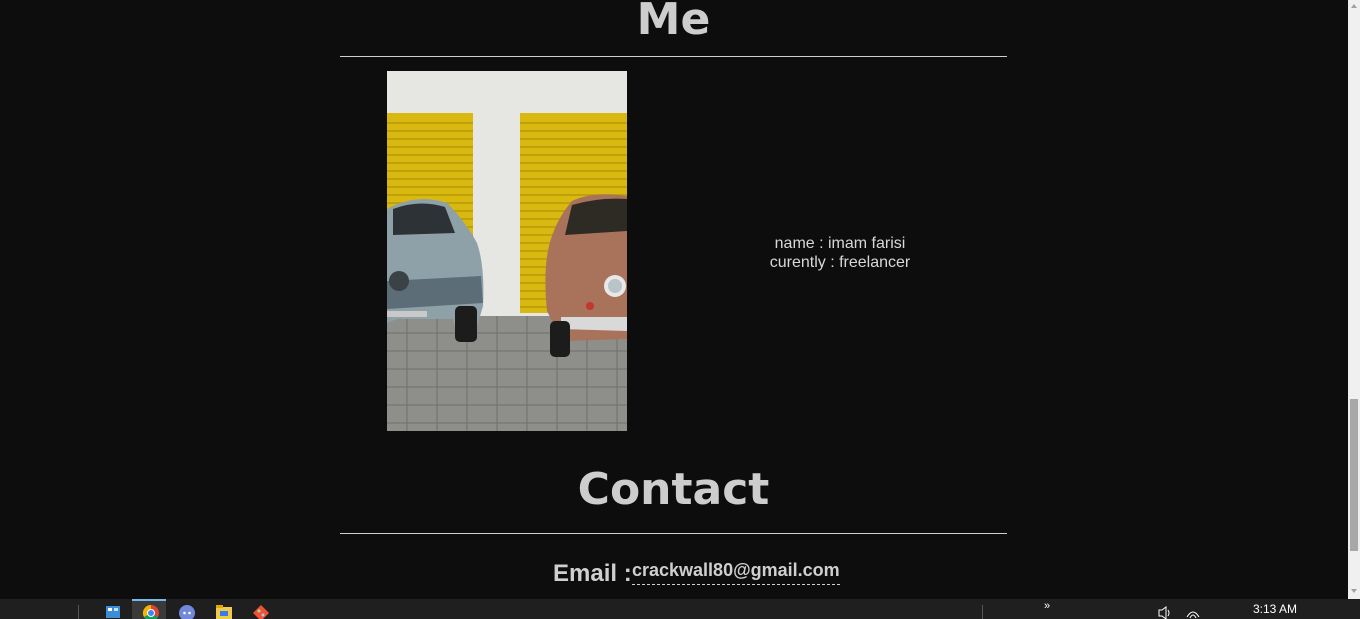 This screenshot has width=1360, height=619. Describe the element at coordinates (736, 572) in the screenshot. I see `email-link: crackwall80@gmail.com` at that location.